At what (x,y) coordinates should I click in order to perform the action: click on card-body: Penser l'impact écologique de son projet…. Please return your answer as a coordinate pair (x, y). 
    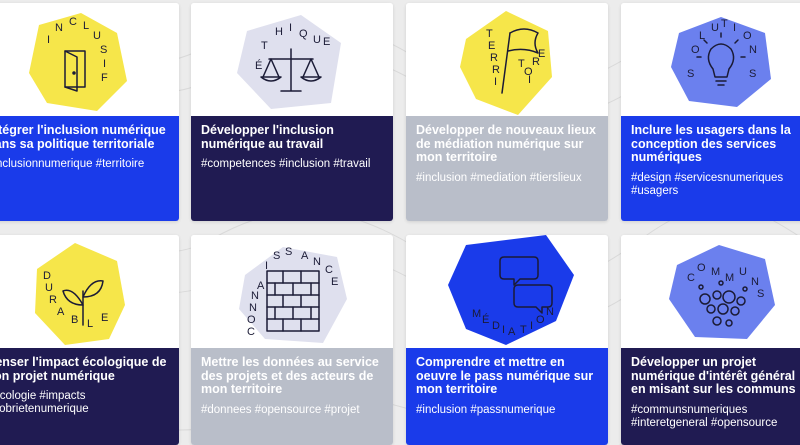
    Looking at the image, I should click on (89, 396).